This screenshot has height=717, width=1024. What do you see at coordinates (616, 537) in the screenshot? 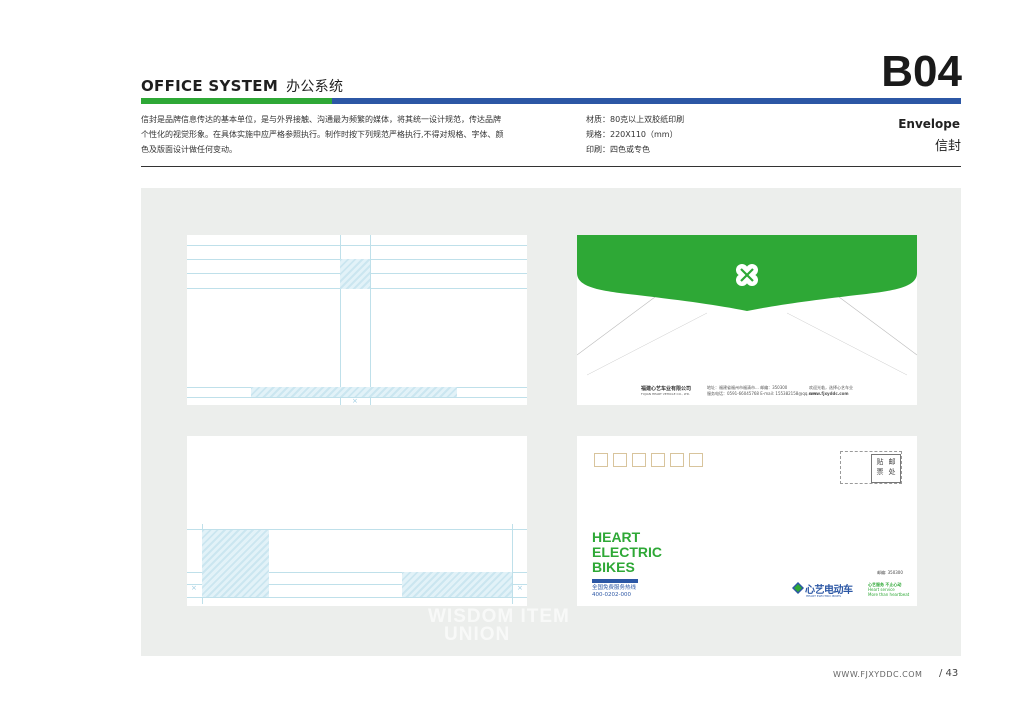
I see `brand-line: HEART` at bounding box center [616, 537].